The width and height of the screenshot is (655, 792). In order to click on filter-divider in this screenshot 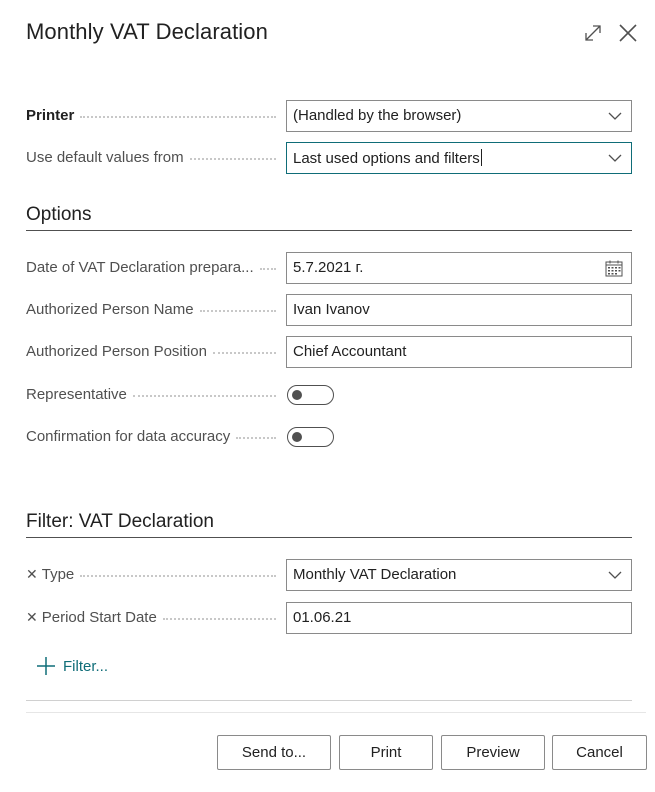, I will do `click(329, 537)`.